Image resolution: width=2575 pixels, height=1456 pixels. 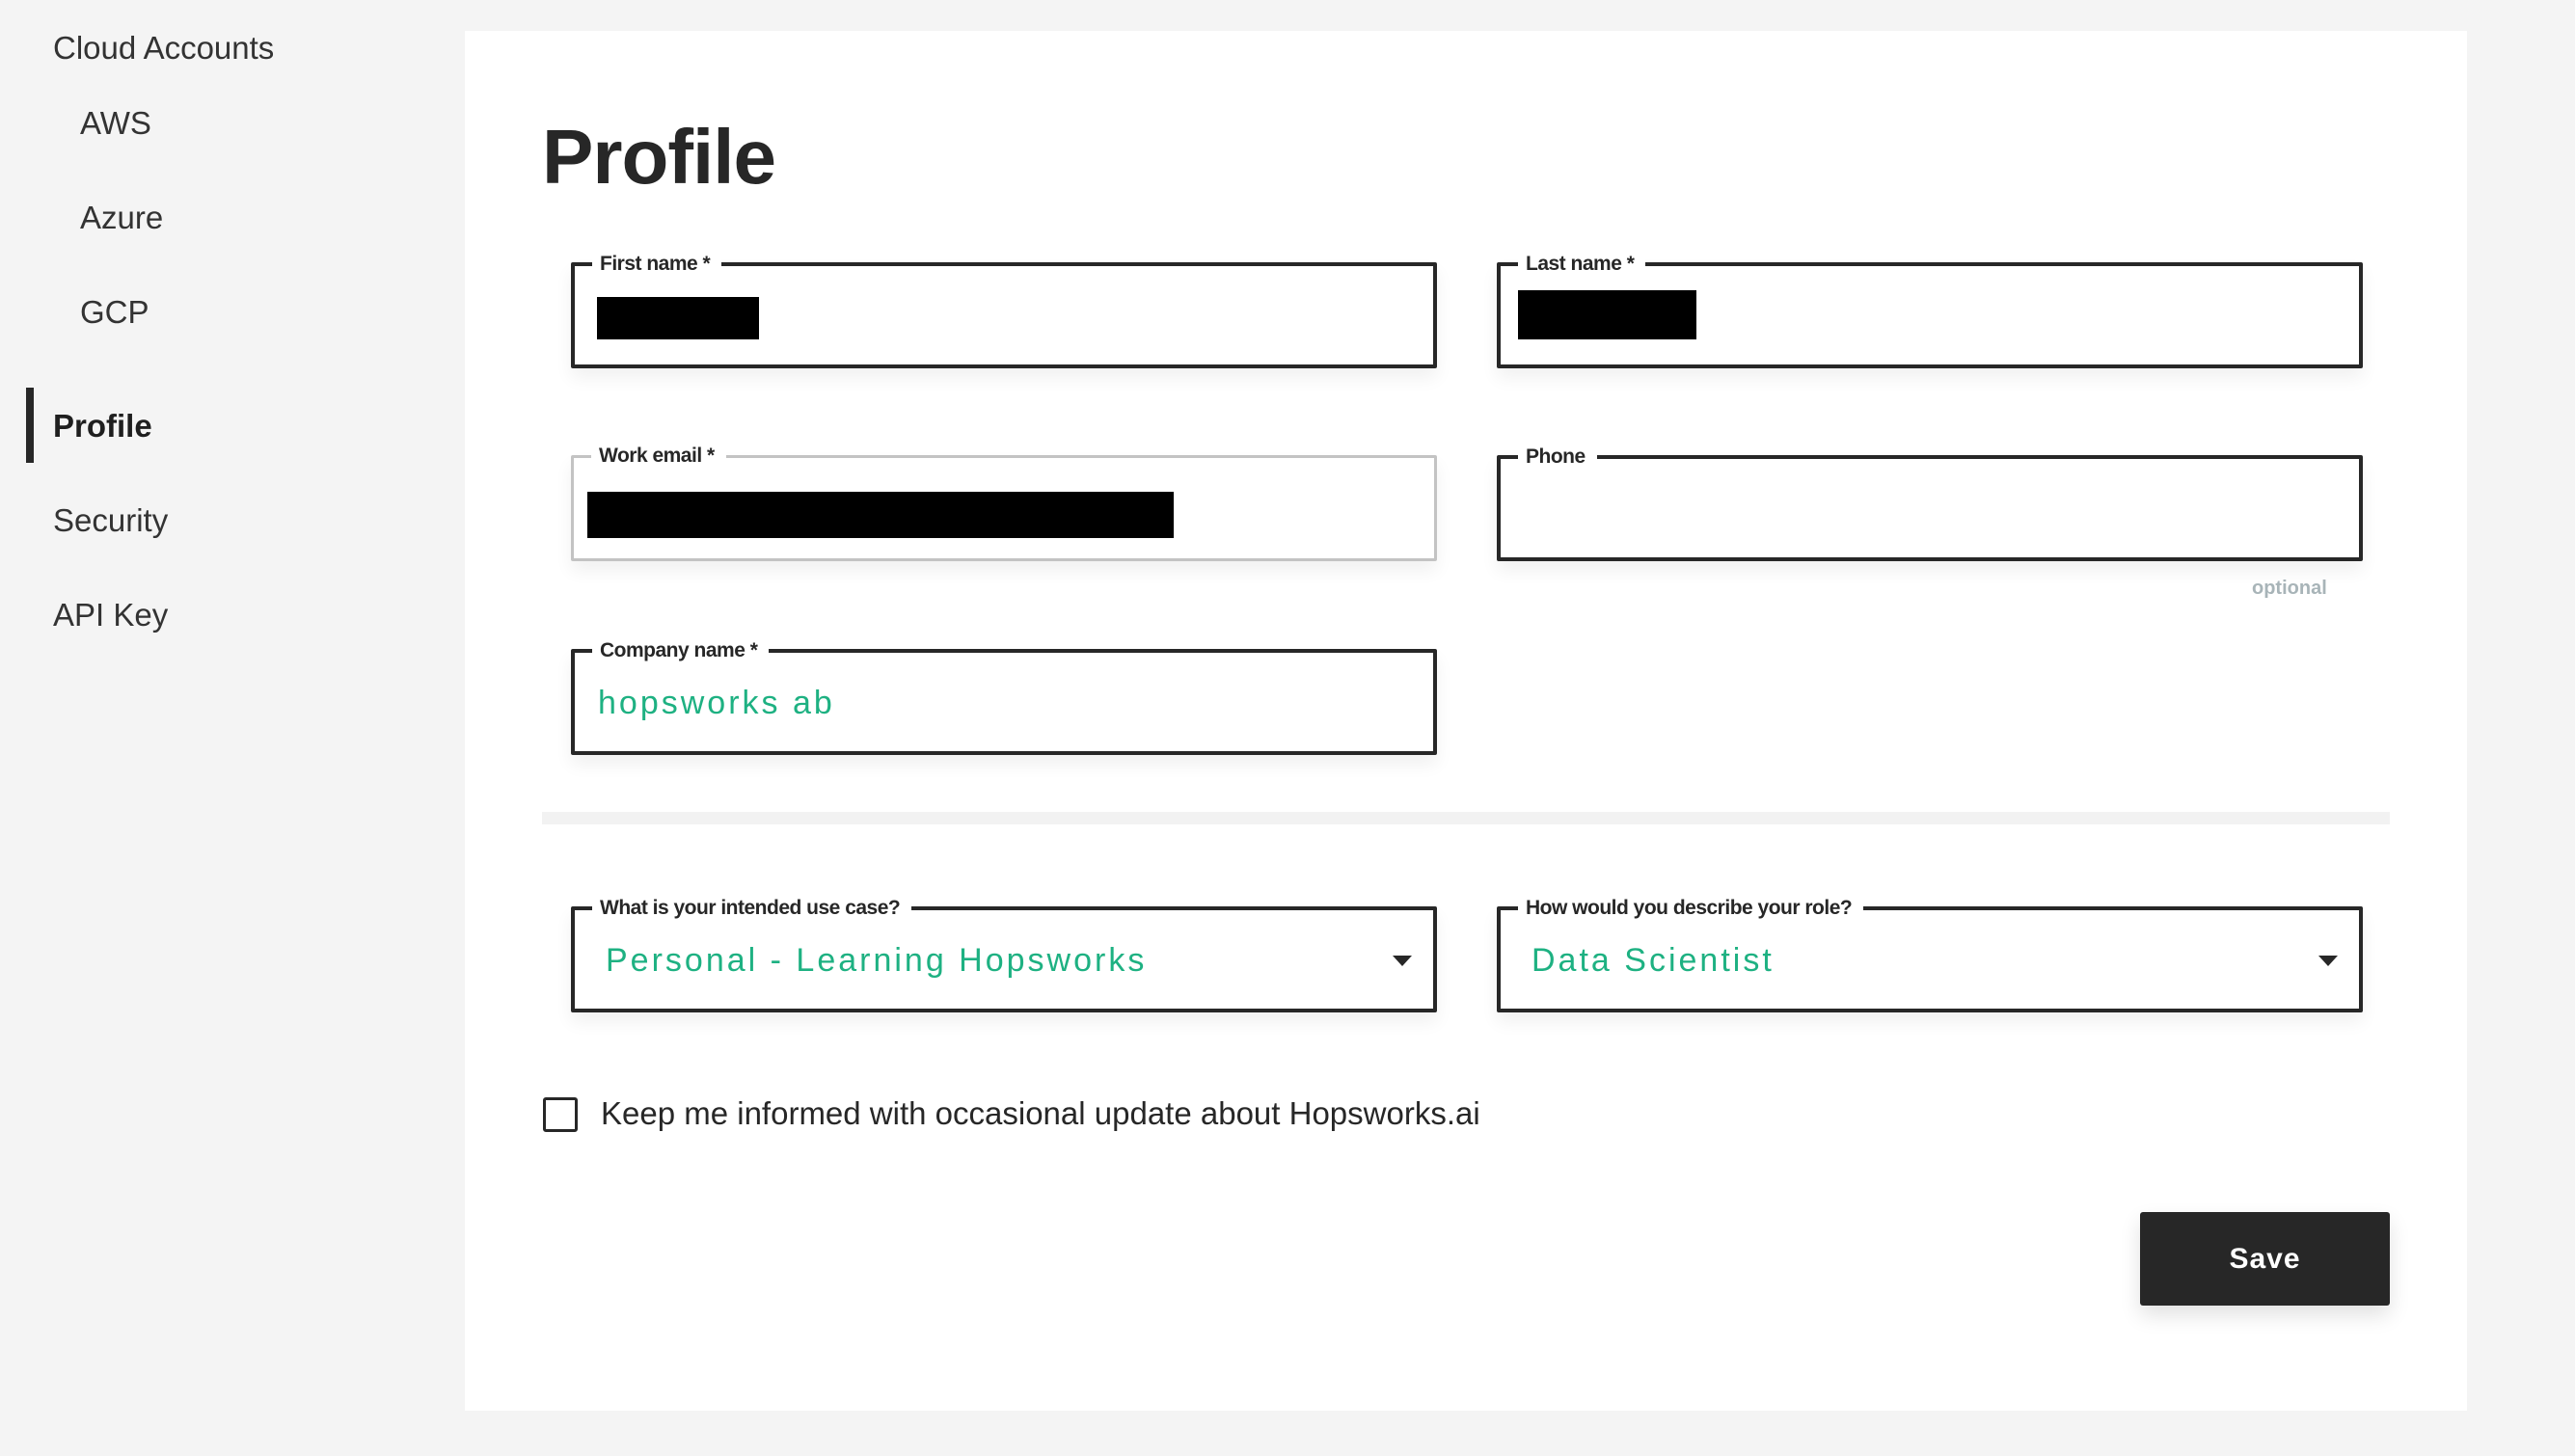 What do you see at coordinates (658, 456) in the screenshot?
I see `work-email-label: Work email *` at bounding box center [658, 456].